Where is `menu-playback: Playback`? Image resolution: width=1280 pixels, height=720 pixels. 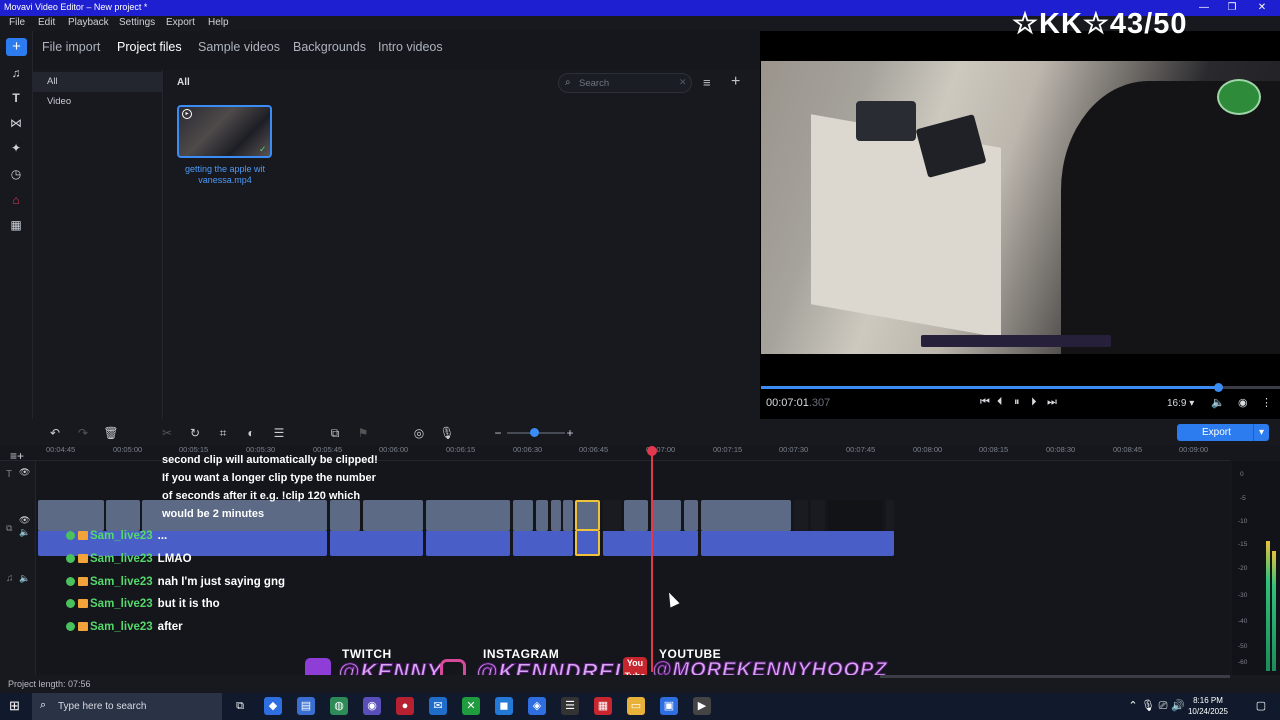
menu-playback: Playback is located at coordinates (88, 22).